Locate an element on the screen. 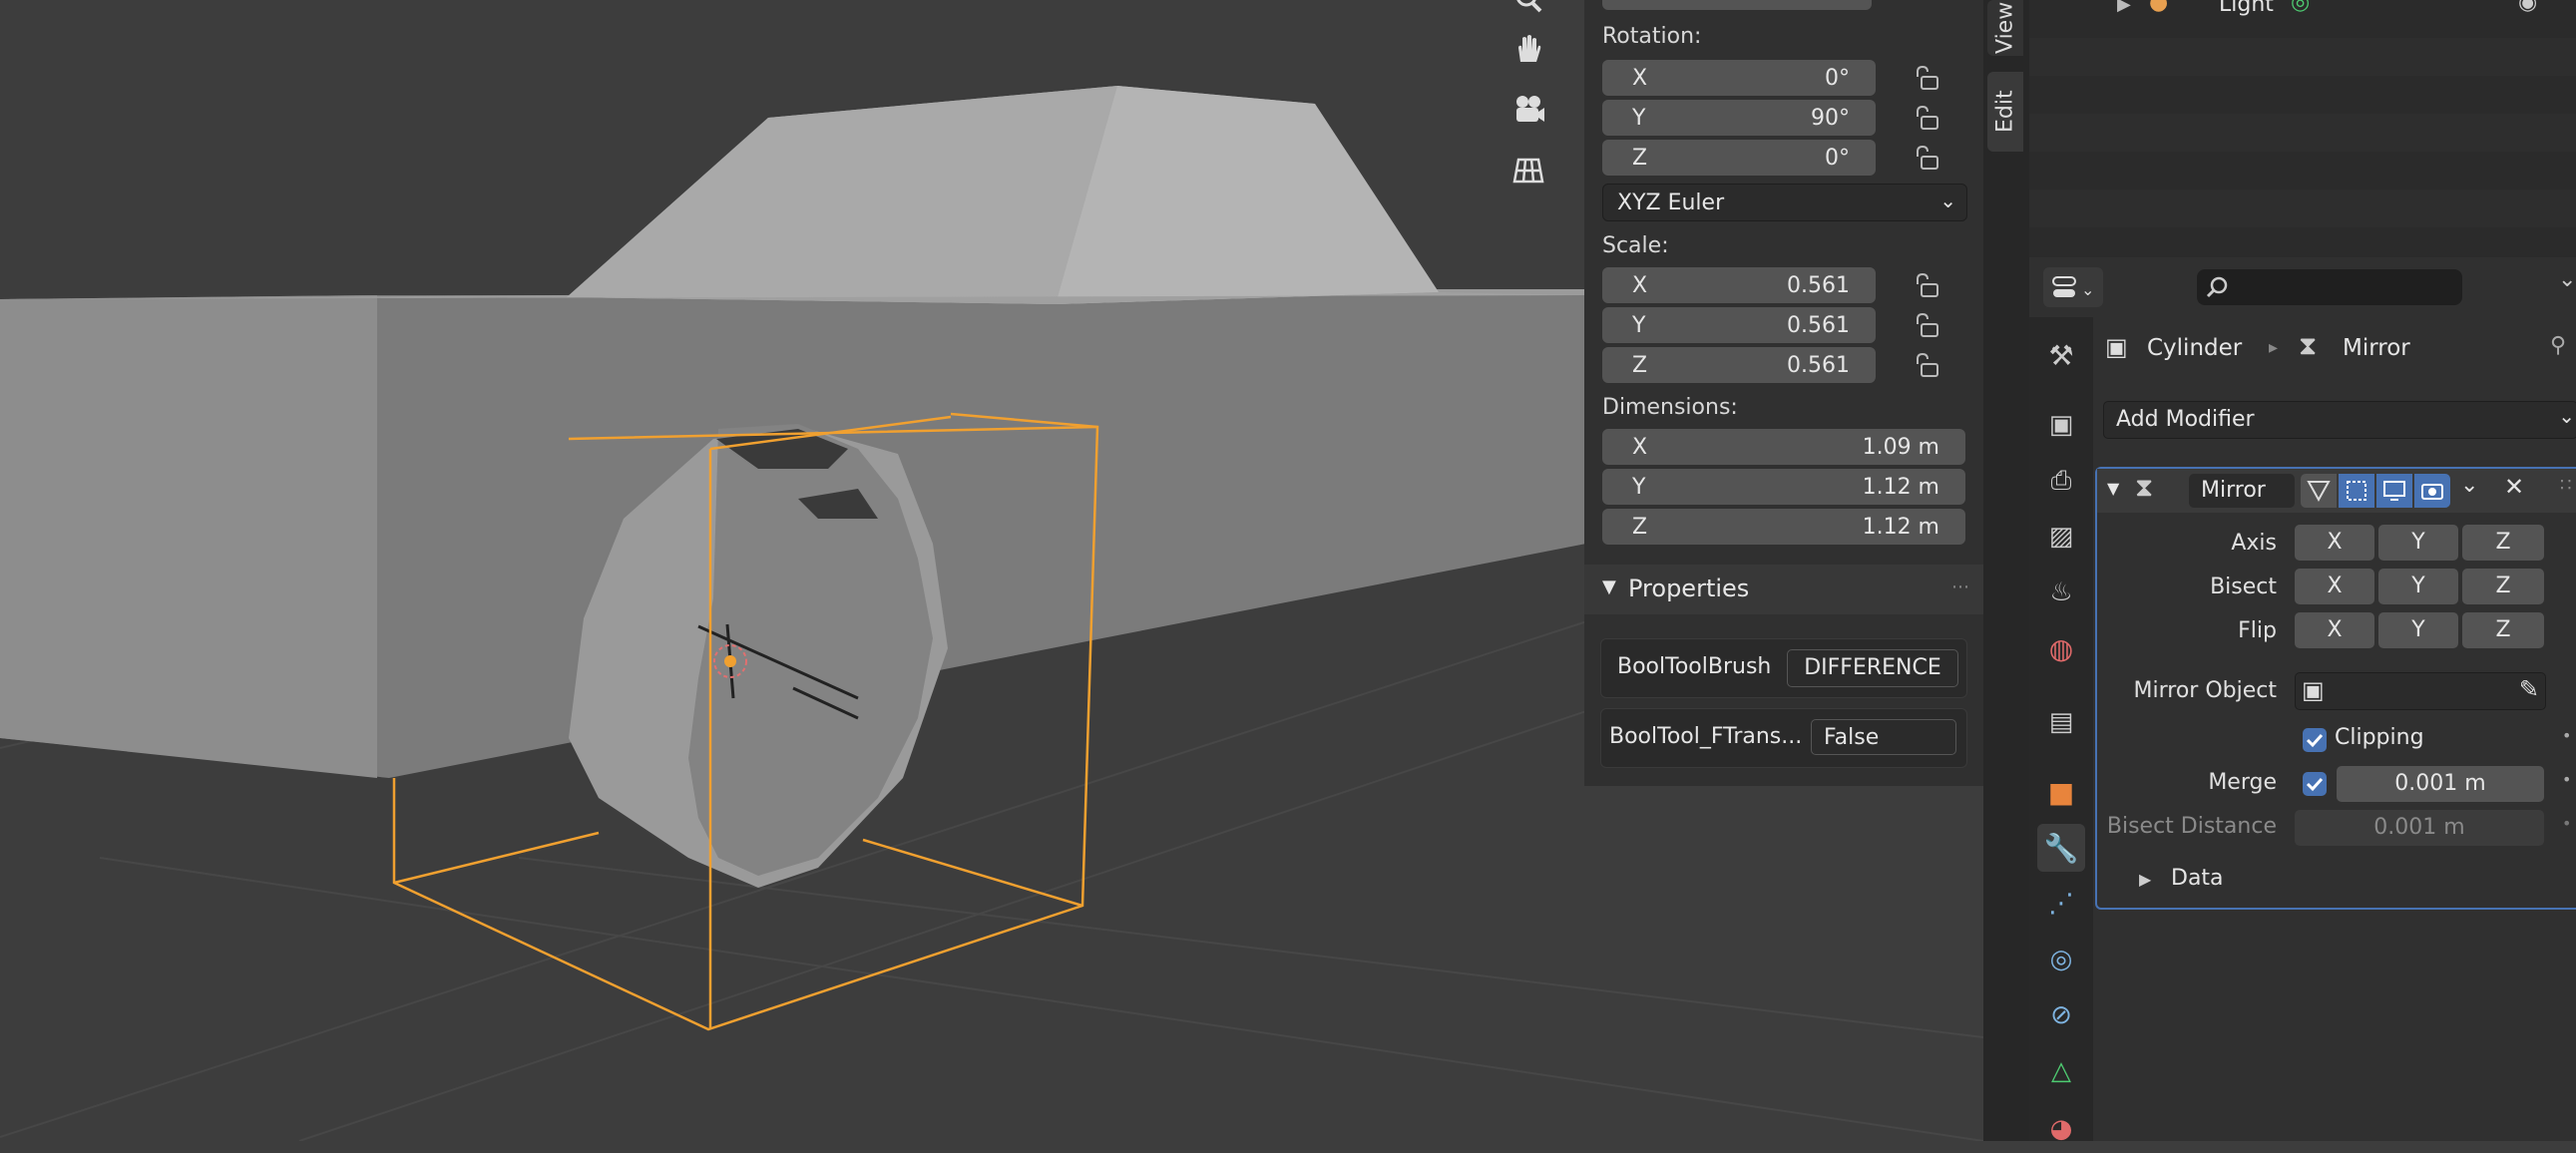  constraints-tab-icon: ⊘ is located at coordinates (2061, 1015).